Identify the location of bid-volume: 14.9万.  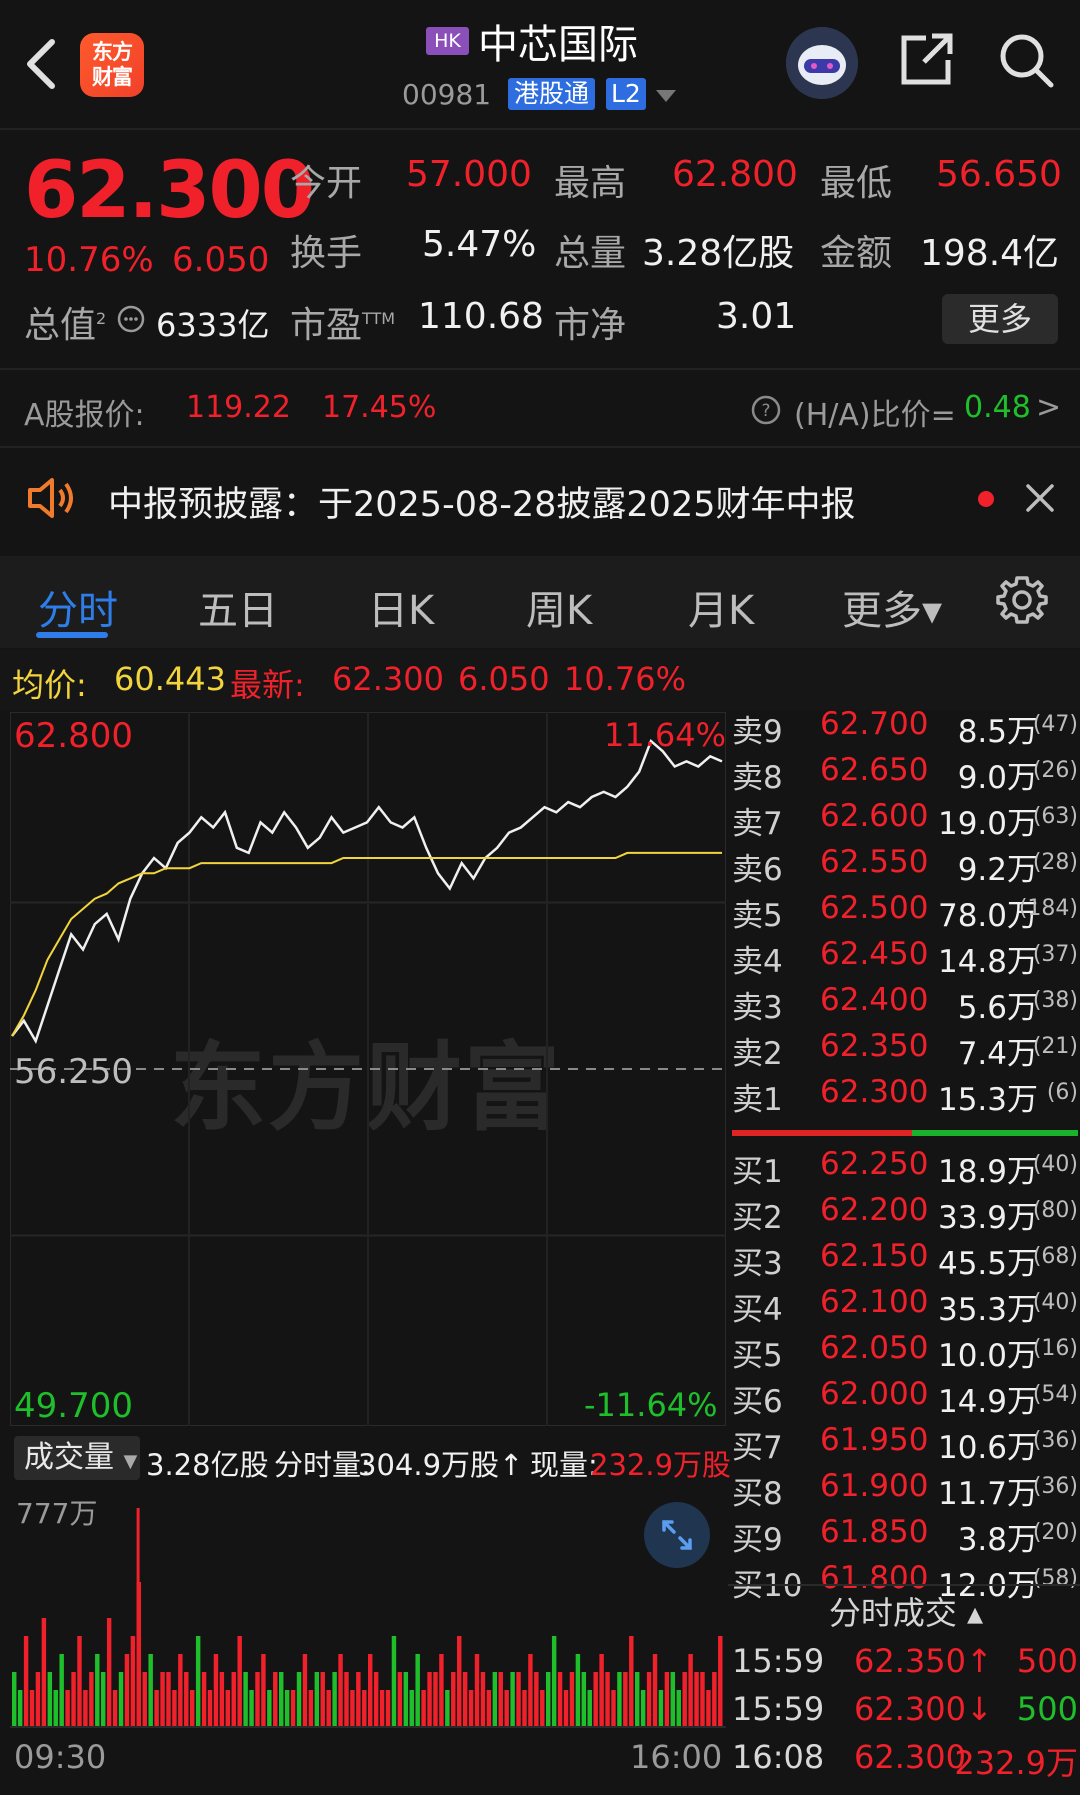
(987, 1402).